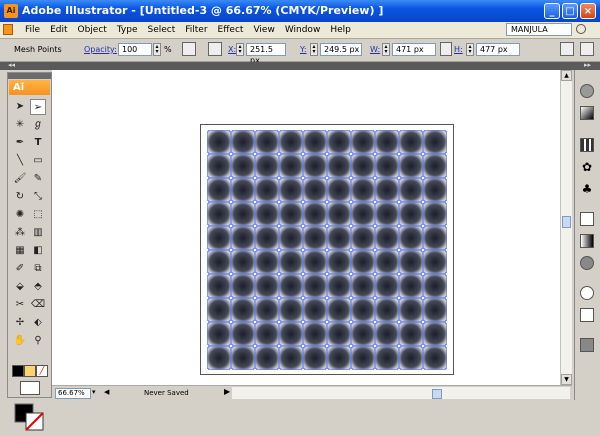 The height and width of the screenshot is (436, 600). What do you see at coordinates (38, 305) in the screenshot?
I see `eraser-tool-icon: ⌫` at bounding box center [38, 305].